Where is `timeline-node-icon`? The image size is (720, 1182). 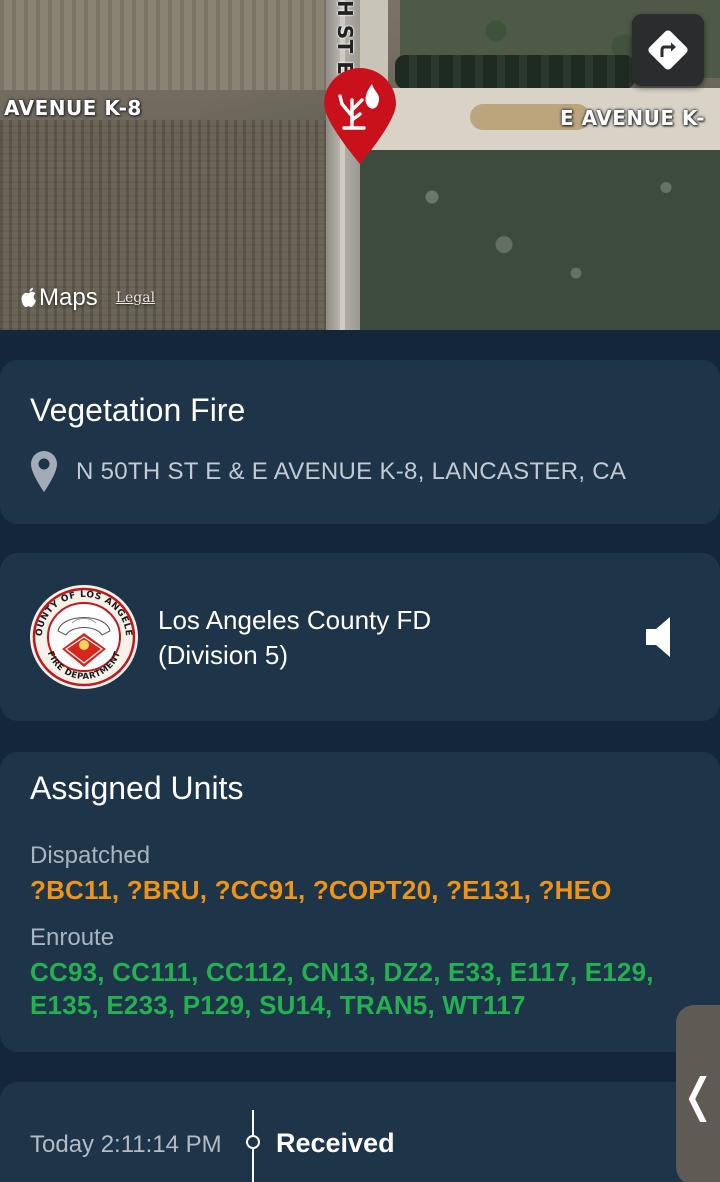 timeline-node-icon is located at coordinates (253, 1146).